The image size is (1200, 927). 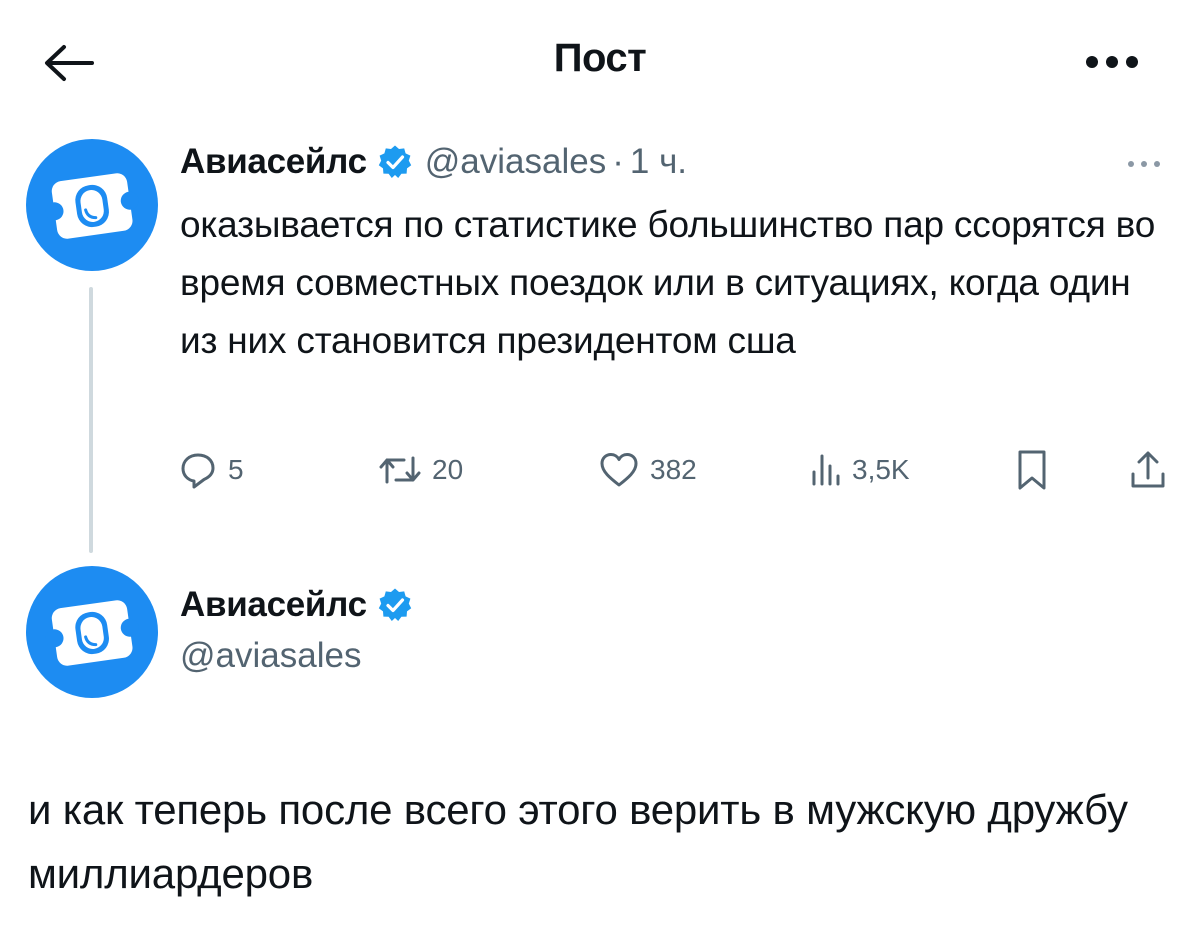 I want to click on reply-icon, so click(x=198, y=471).